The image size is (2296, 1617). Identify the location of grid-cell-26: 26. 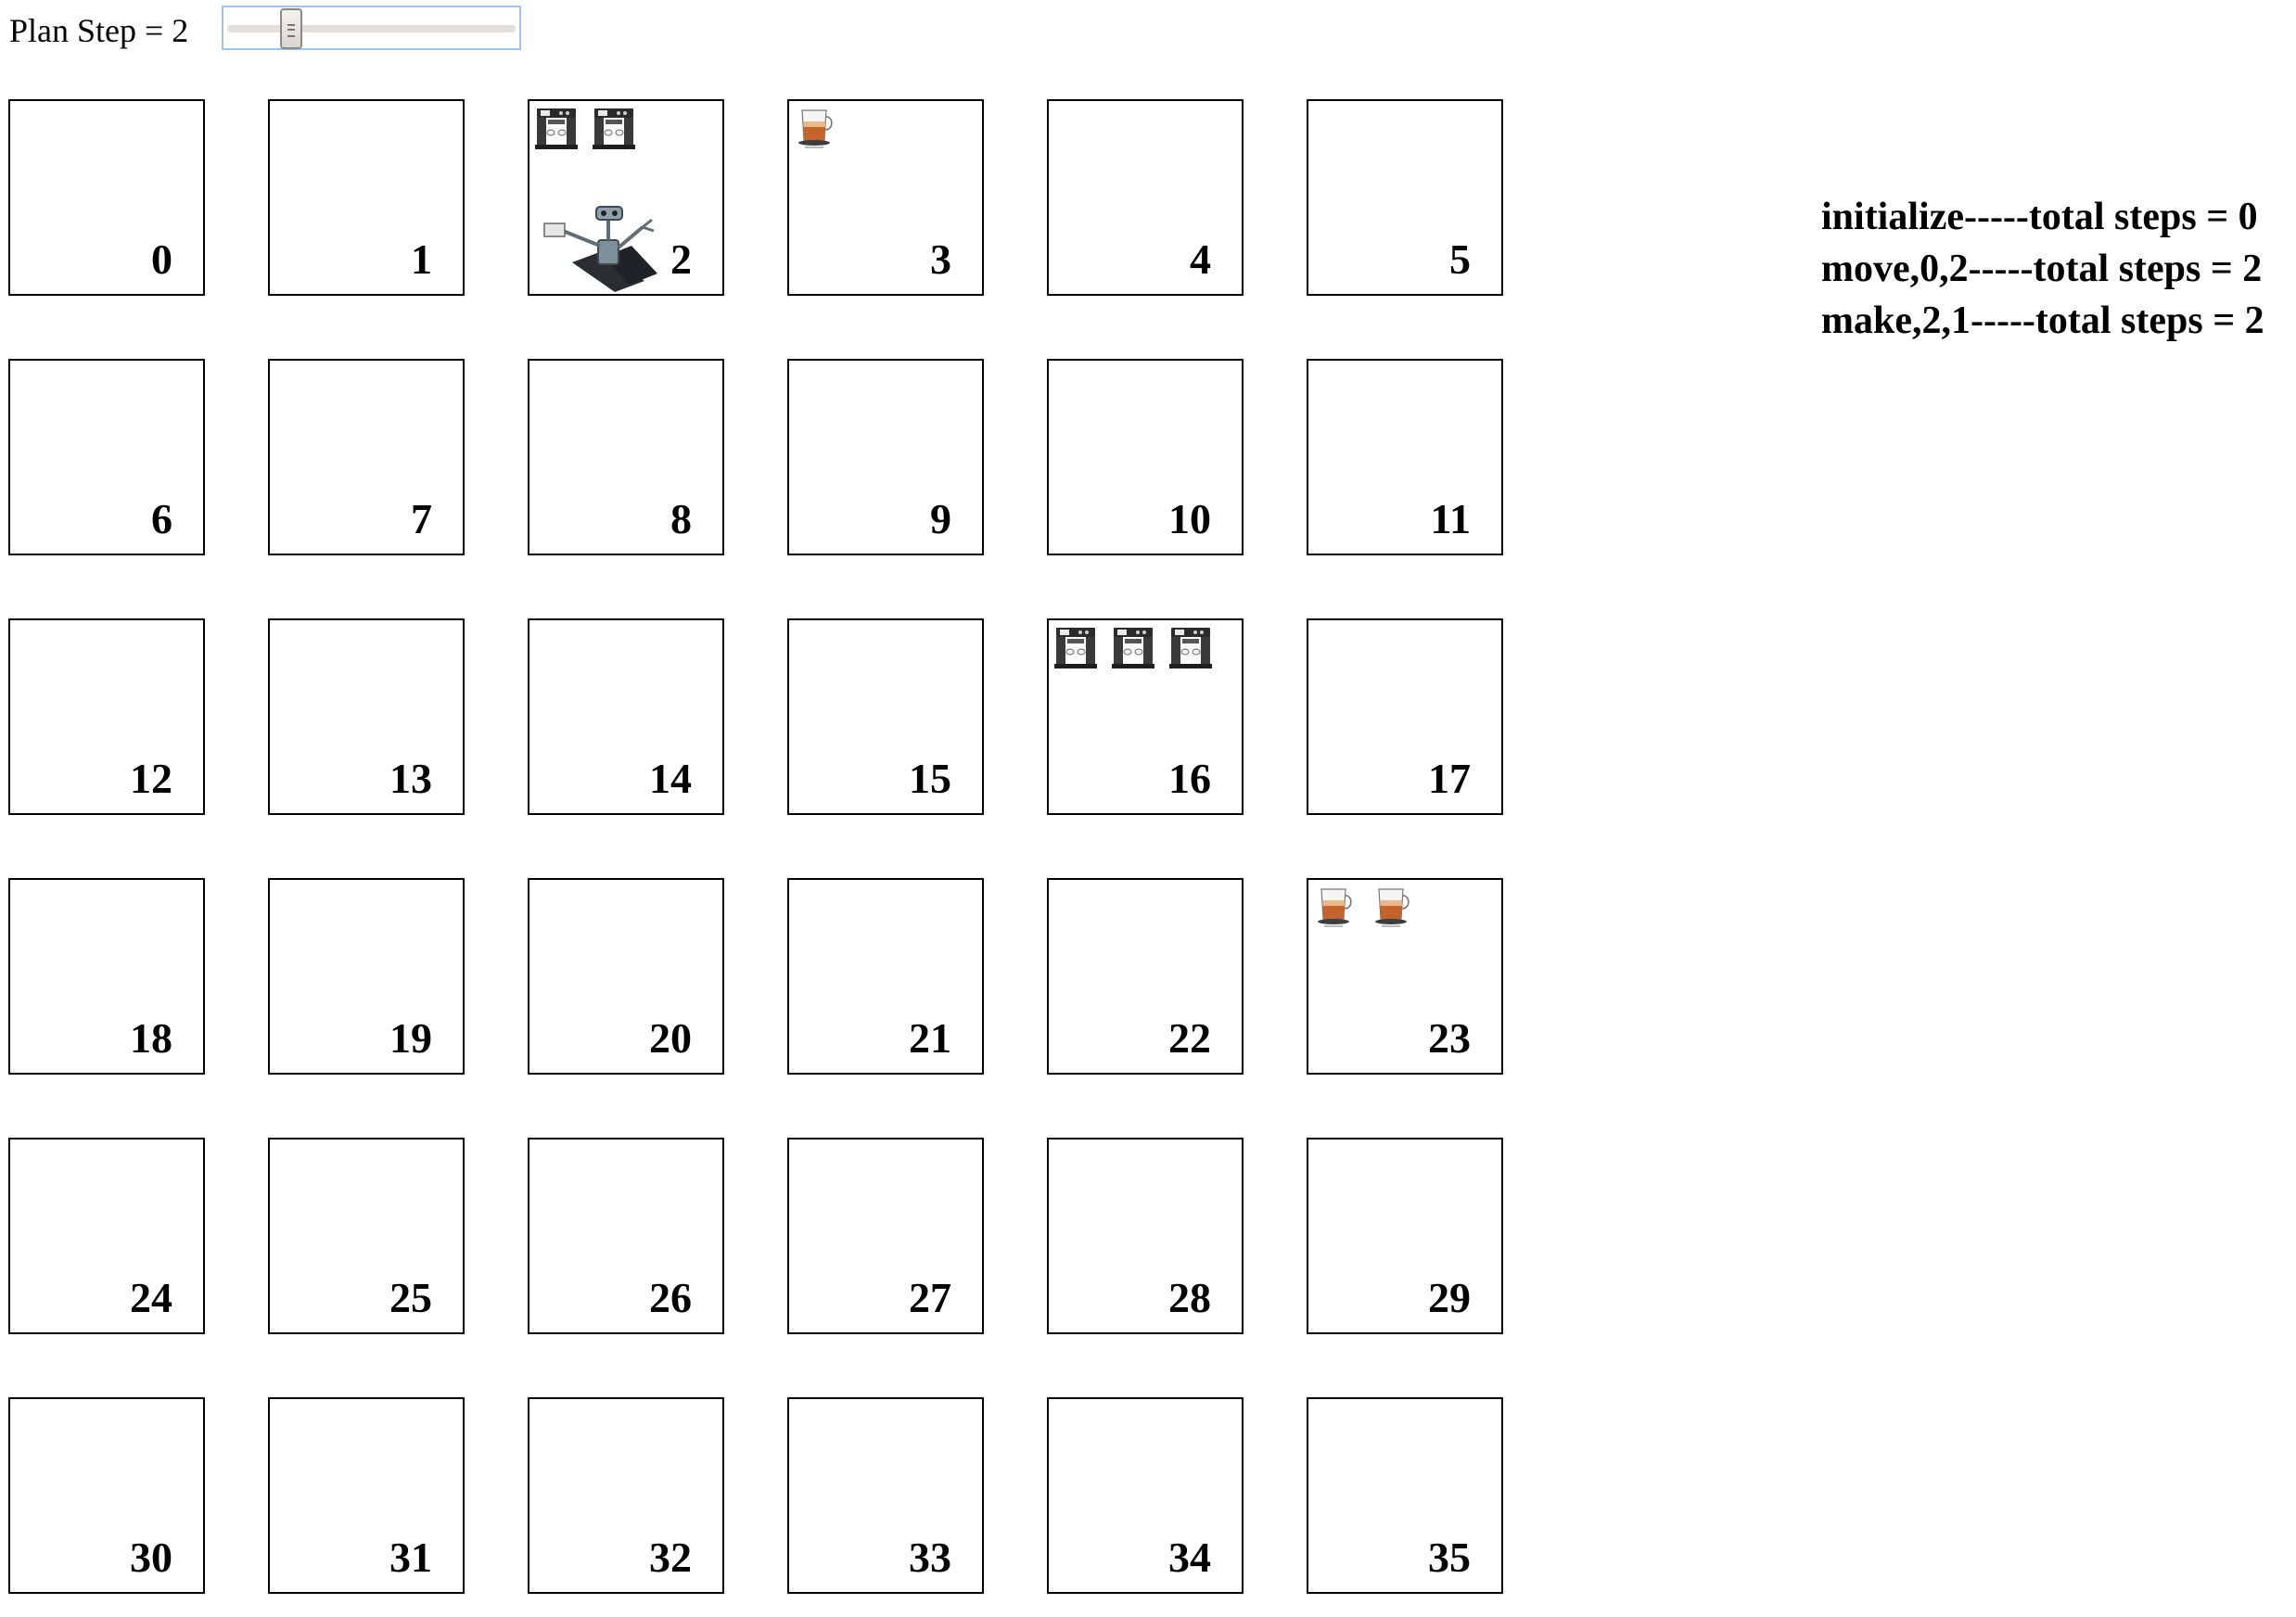
(626, 1236).